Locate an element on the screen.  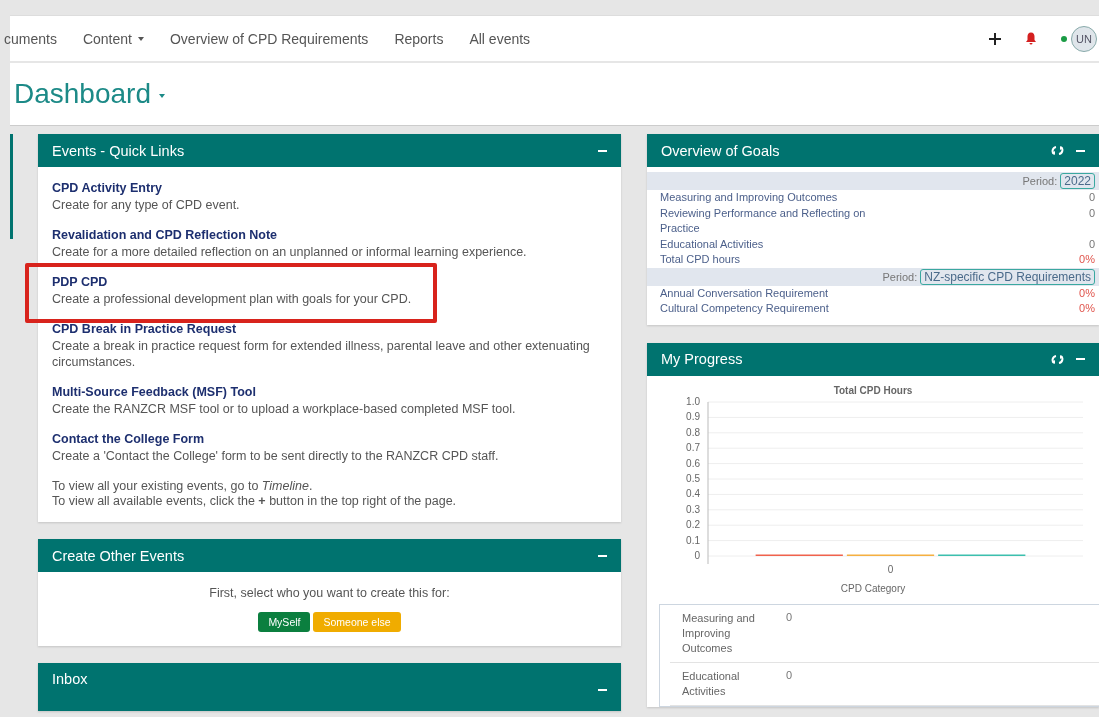
page-title: Dashboard is located at coordinates (82, 94).